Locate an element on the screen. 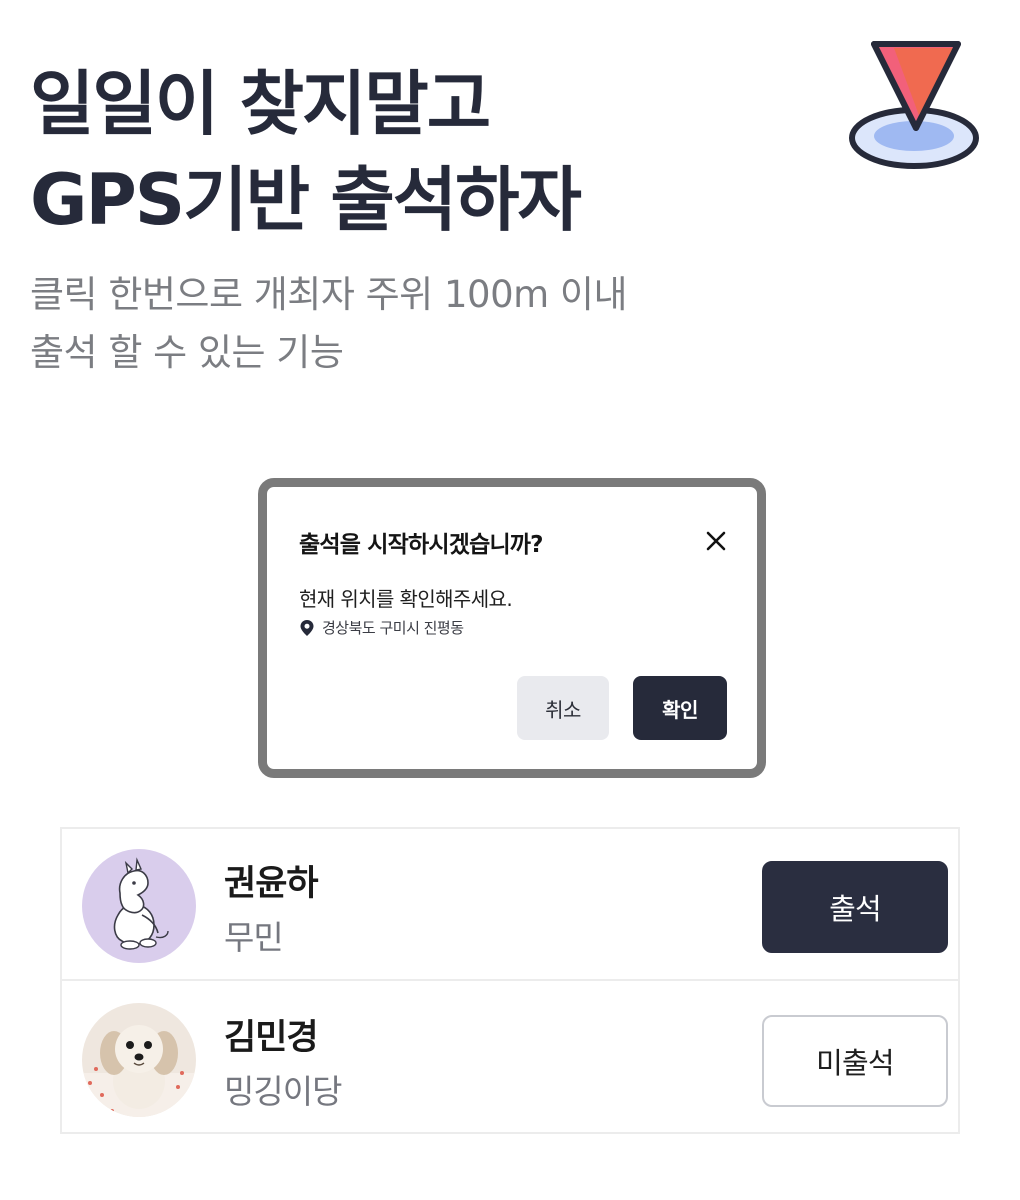 The image size is (1020, 1200). map-pin-location-icon is located at coordinates (914, 105).